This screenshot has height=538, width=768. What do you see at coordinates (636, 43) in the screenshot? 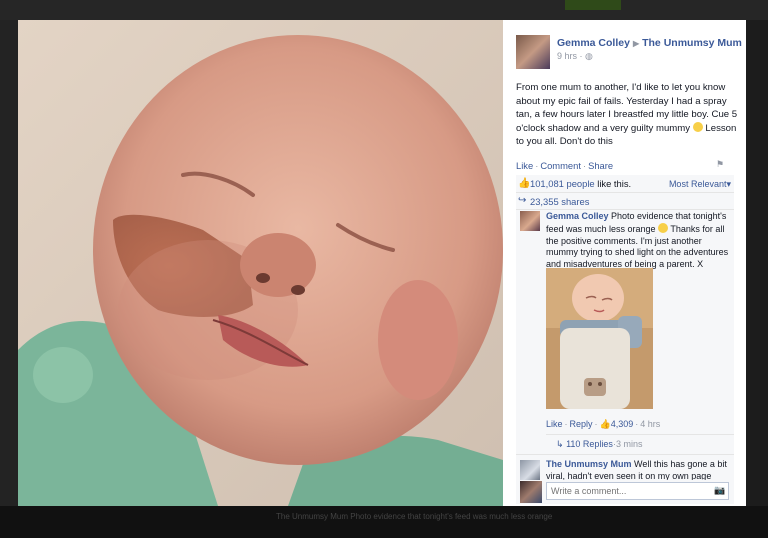
I see `arrow-right-icon: ▶` at bounding box center [636, 43].